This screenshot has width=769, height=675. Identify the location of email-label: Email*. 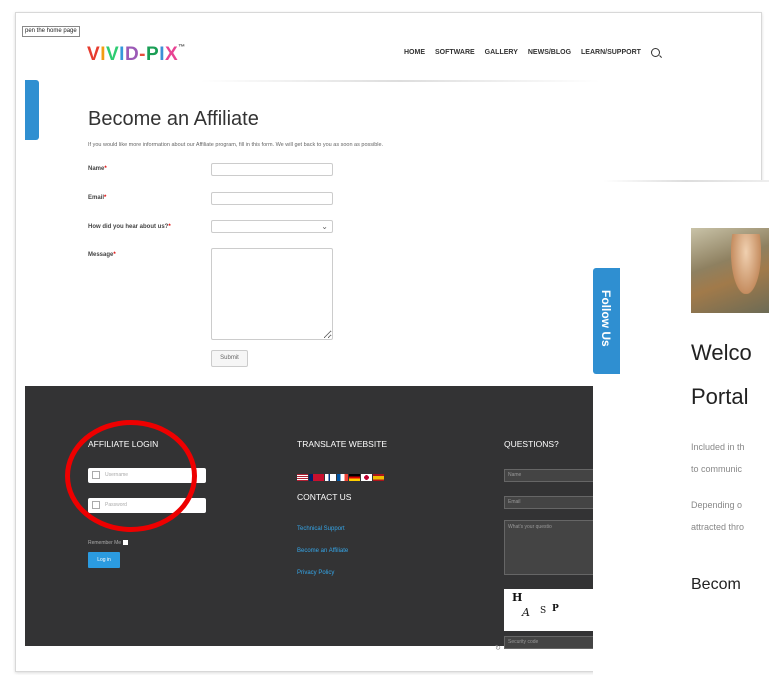
(97, 198).